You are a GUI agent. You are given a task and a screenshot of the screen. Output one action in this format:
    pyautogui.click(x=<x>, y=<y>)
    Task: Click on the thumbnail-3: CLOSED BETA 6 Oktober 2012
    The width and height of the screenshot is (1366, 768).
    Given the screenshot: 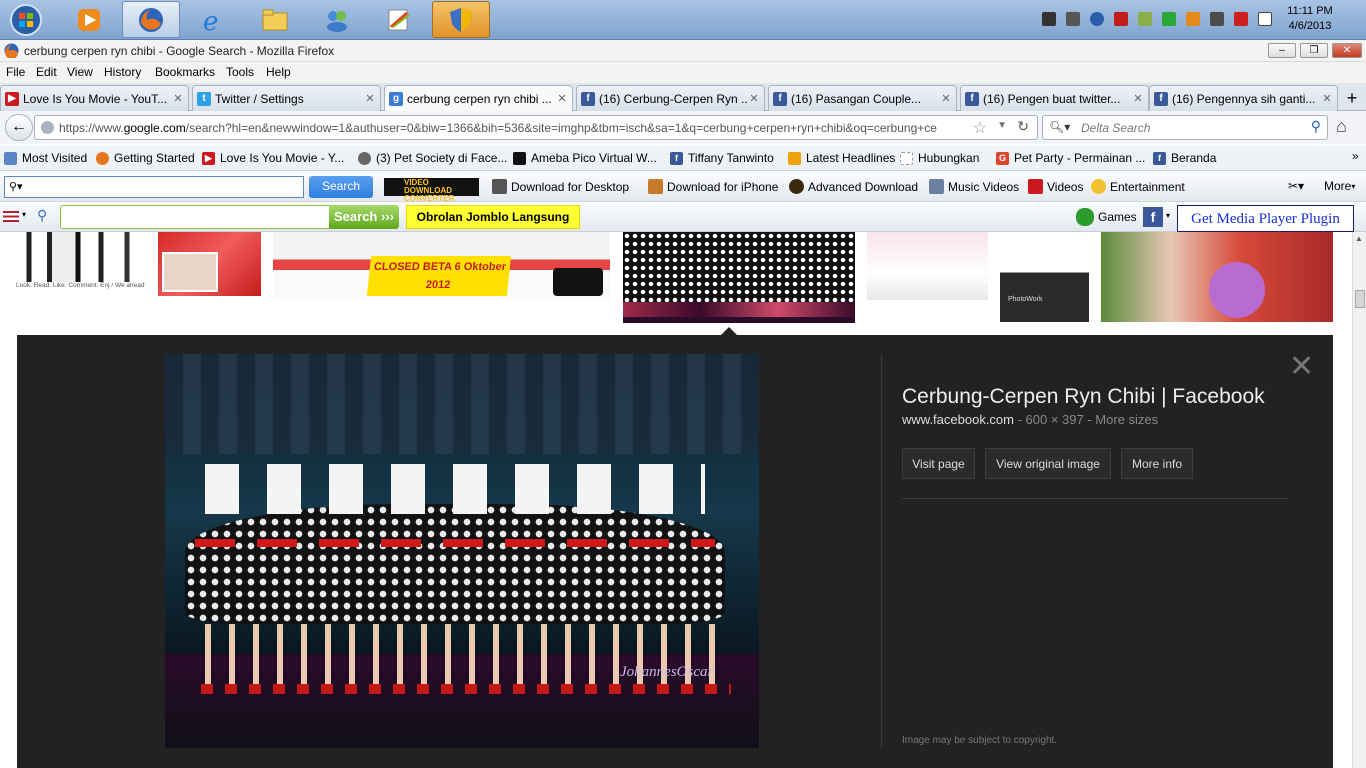 What is the action you would take?
    pyautogui.click(x=441, y=266)
    